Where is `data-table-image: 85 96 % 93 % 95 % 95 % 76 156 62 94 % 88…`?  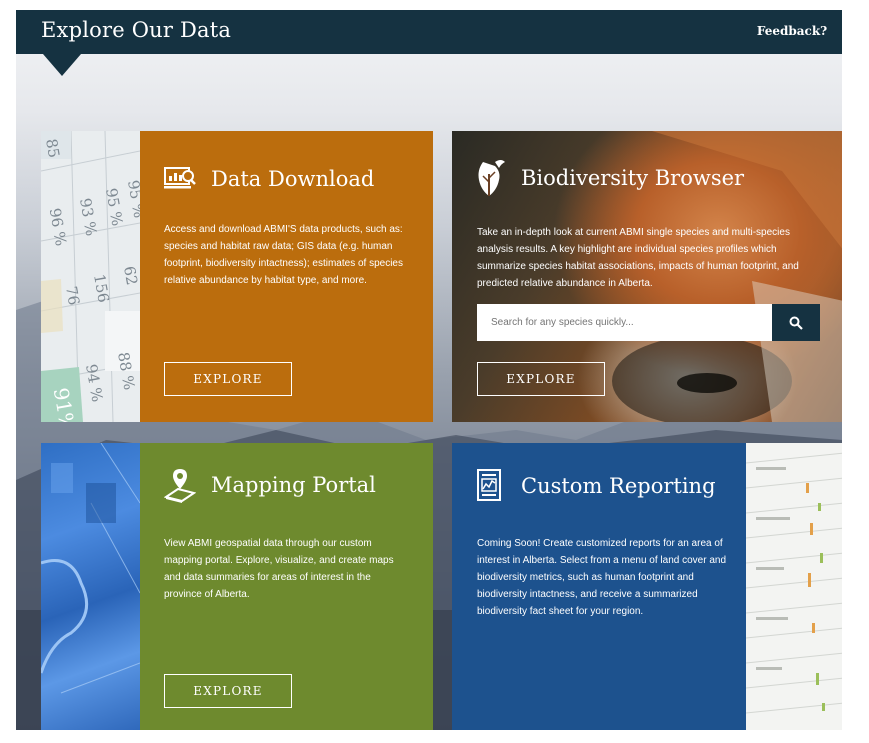 data-table-image: 85 96 % 93 % 95 % 95 % 76 156 62 94 % 88… is located at coordinates (90, 276).